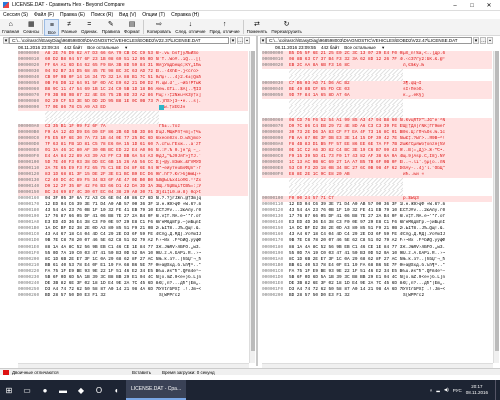  I want to click on rules-icon: ✎, so click(110, 24).